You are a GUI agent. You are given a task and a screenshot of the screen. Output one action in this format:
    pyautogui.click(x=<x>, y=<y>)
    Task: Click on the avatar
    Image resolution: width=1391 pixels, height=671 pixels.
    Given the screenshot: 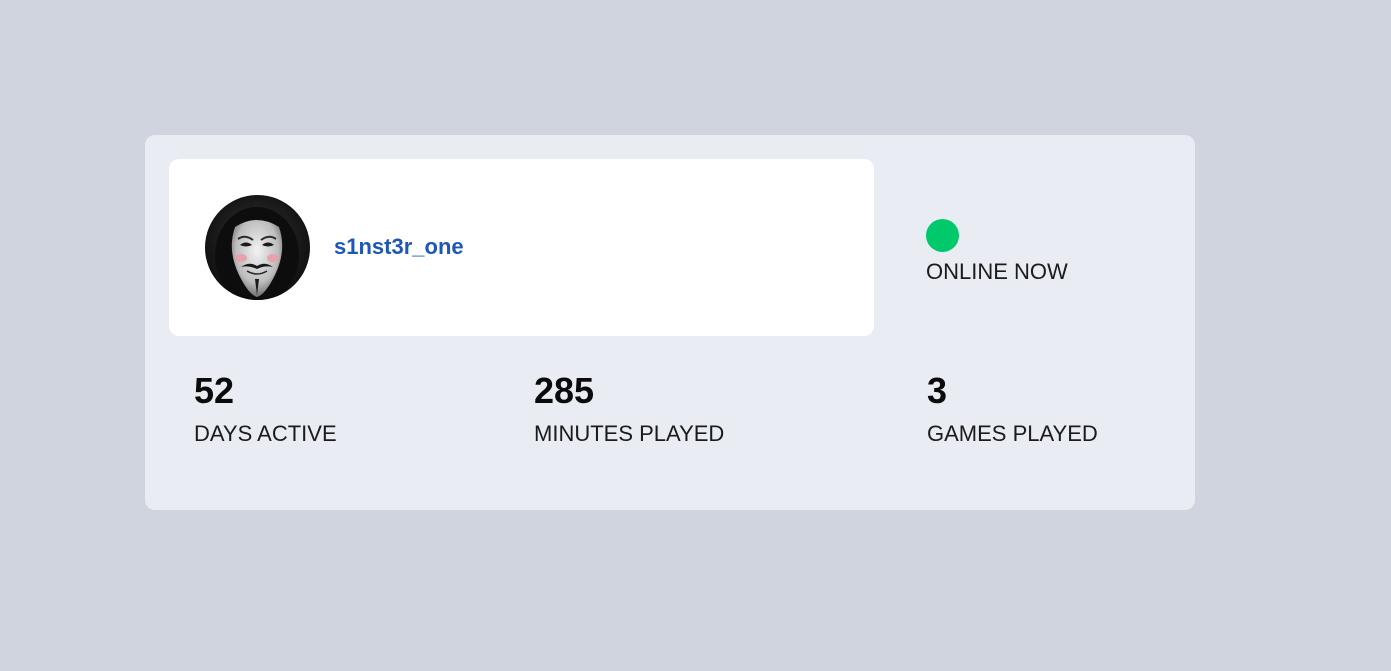 What is the action you would take?
    pyautogui.click(x=257, y=247)
    